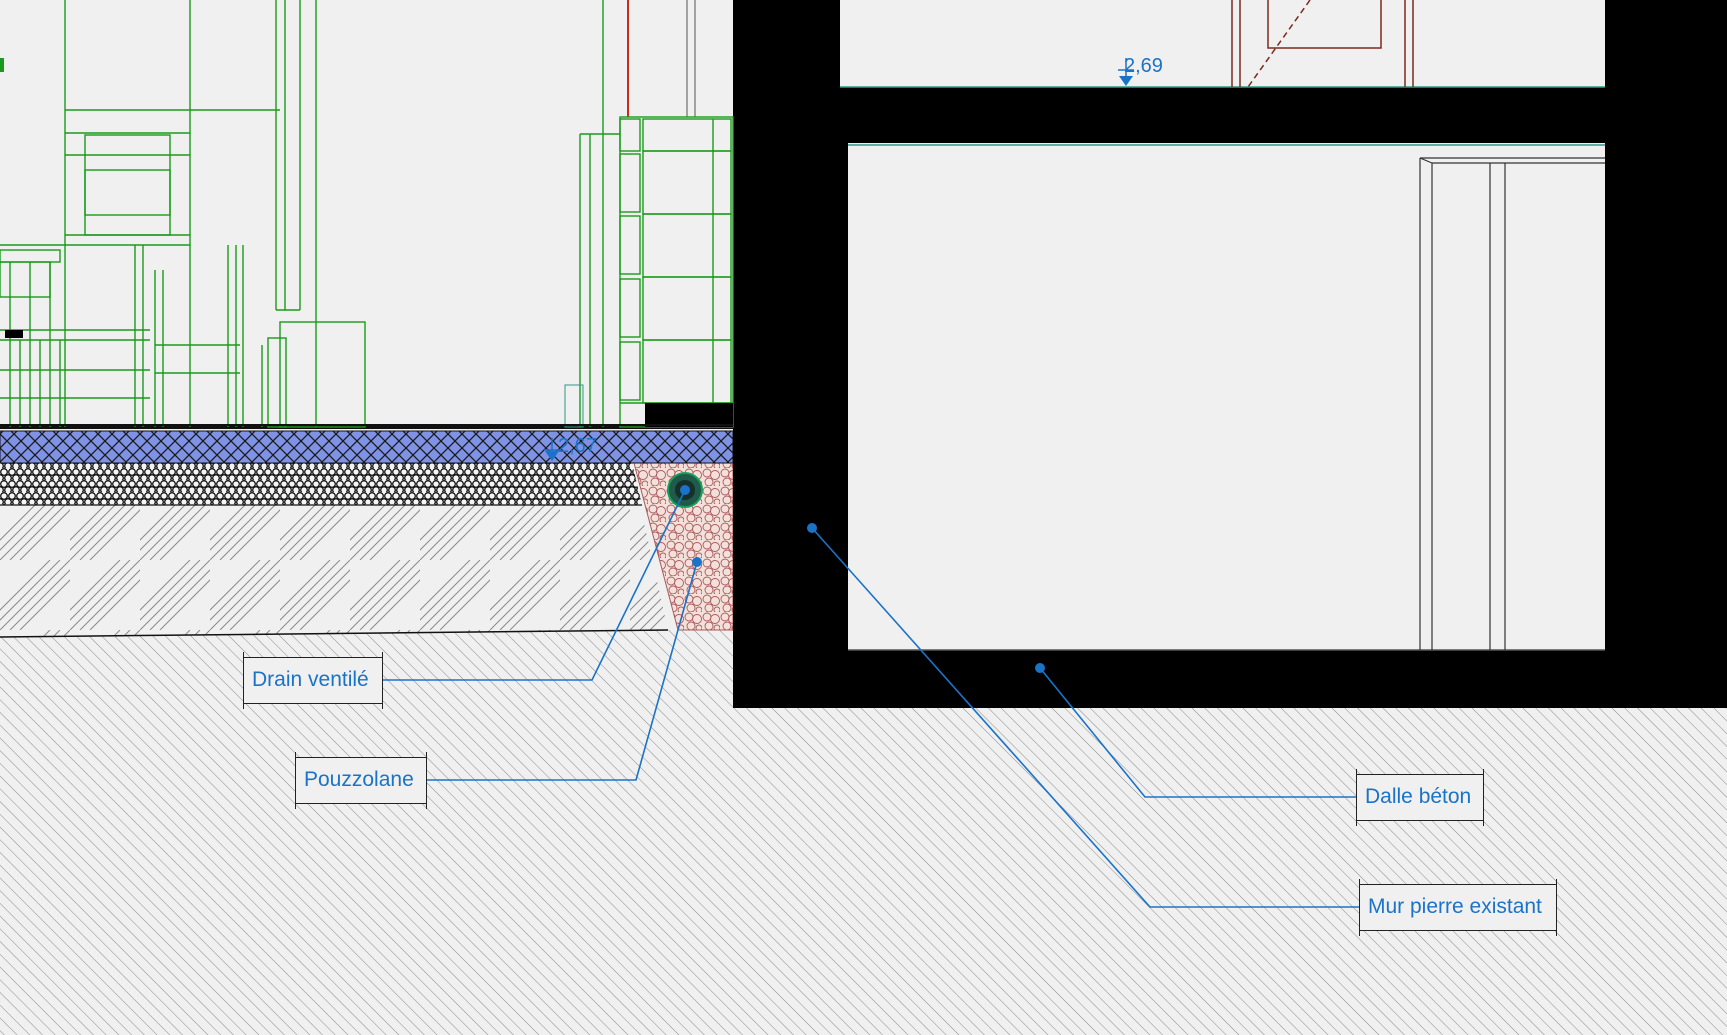  Describe the element at coordinates (334, 571) in the screenshot. I see `compacted-soil-layer` at that location.